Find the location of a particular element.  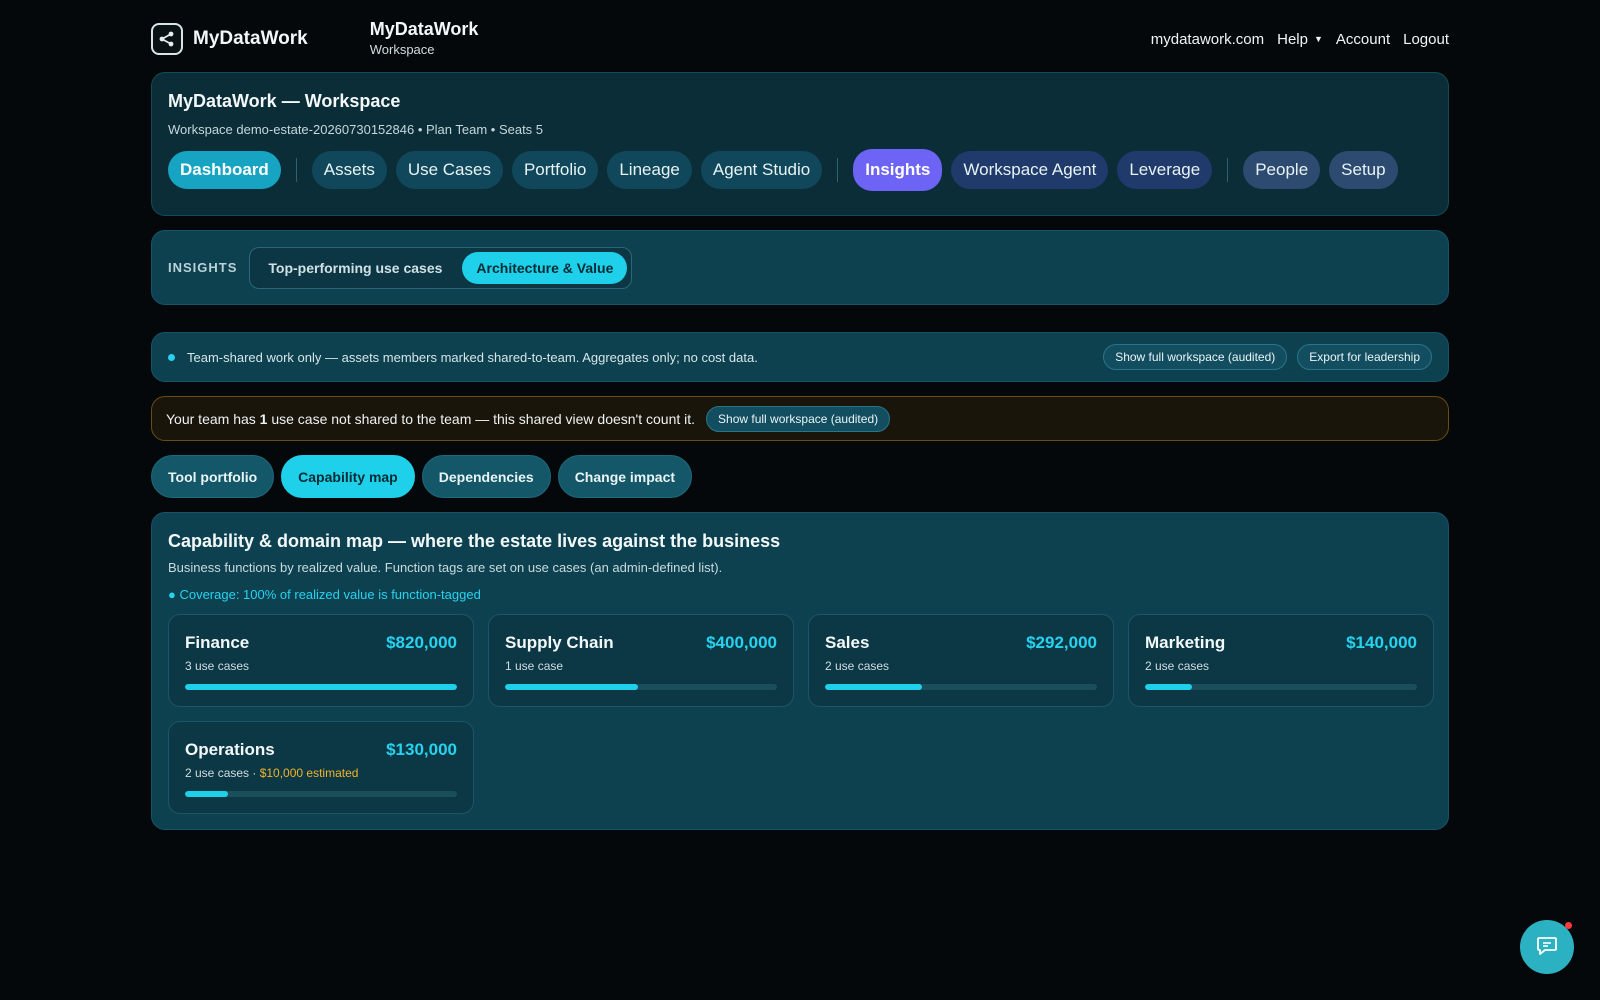

top-nav: mydatawork.com Help ▼ Account Logout is located at coordinates (1300, 39).